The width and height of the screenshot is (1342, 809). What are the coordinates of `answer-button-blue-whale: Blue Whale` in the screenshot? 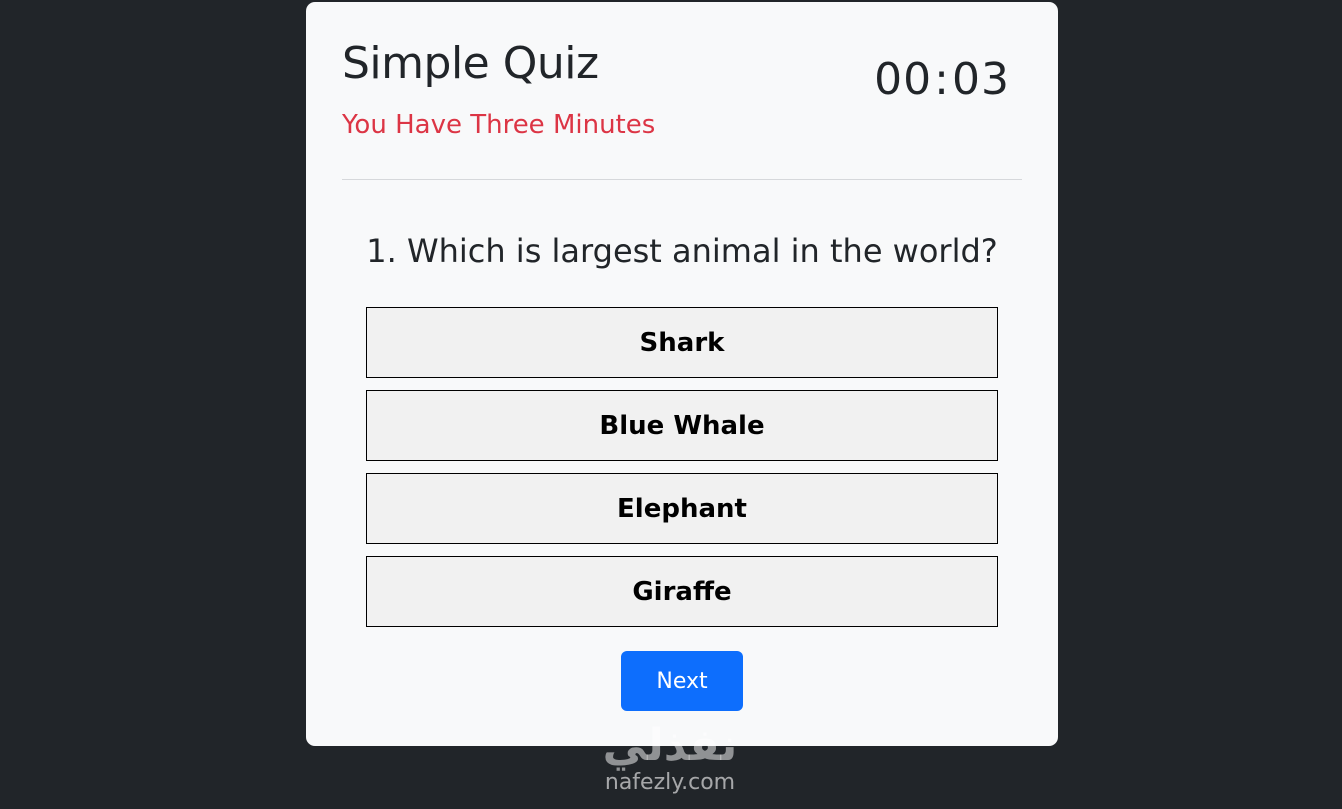 It's located at (682, 425).